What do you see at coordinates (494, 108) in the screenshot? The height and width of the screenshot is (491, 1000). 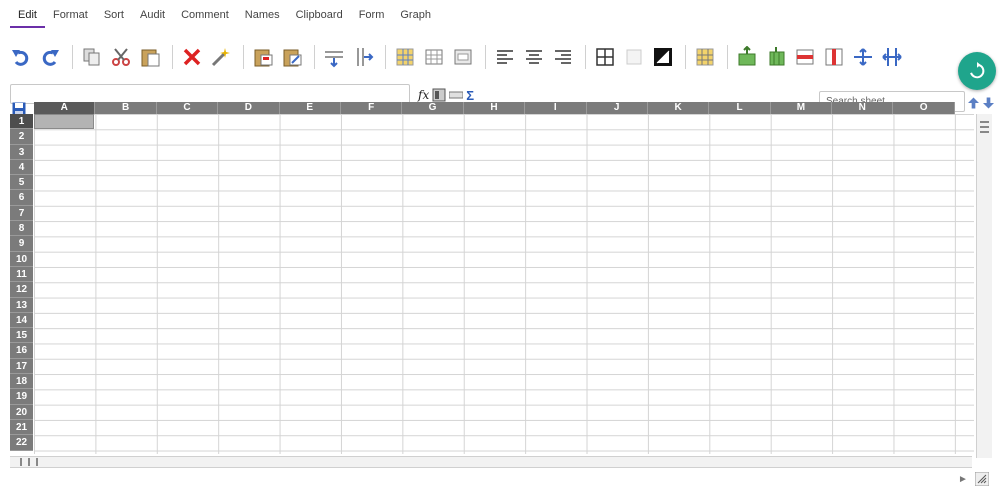 I see `column-header-h: H` at bounding box center [494, 108].